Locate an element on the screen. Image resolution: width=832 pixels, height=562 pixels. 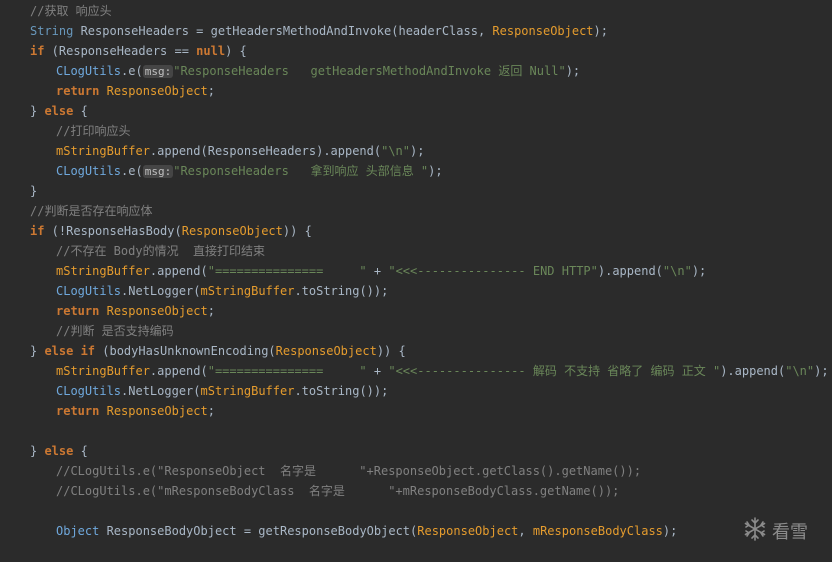
code-token: //判断 是否支持编码 is located at coordinates (115, 331).